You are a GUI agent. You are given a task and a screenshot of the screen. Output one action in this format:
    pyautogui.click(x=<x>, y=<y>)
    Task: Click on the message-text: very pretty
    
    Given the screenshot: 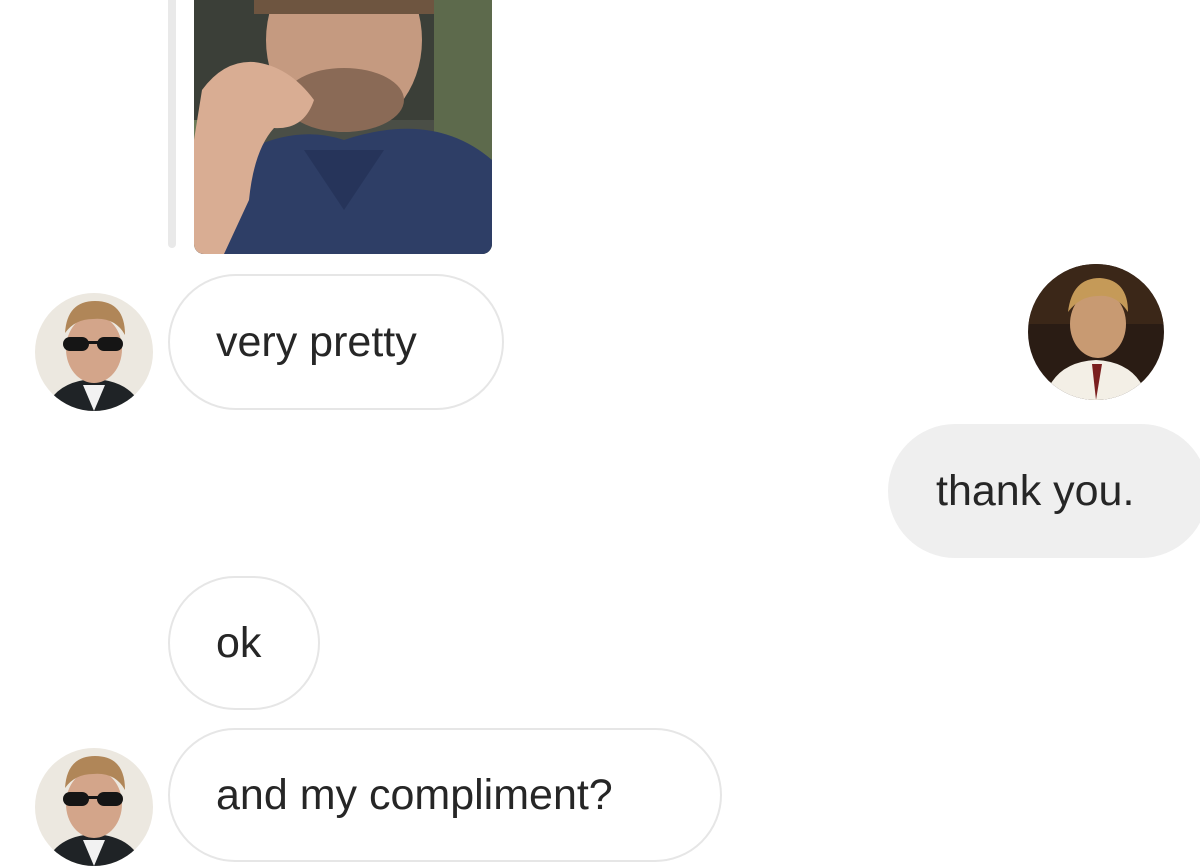 What is the action you would take?
    pyautogui.click(x=316, y=341)
    